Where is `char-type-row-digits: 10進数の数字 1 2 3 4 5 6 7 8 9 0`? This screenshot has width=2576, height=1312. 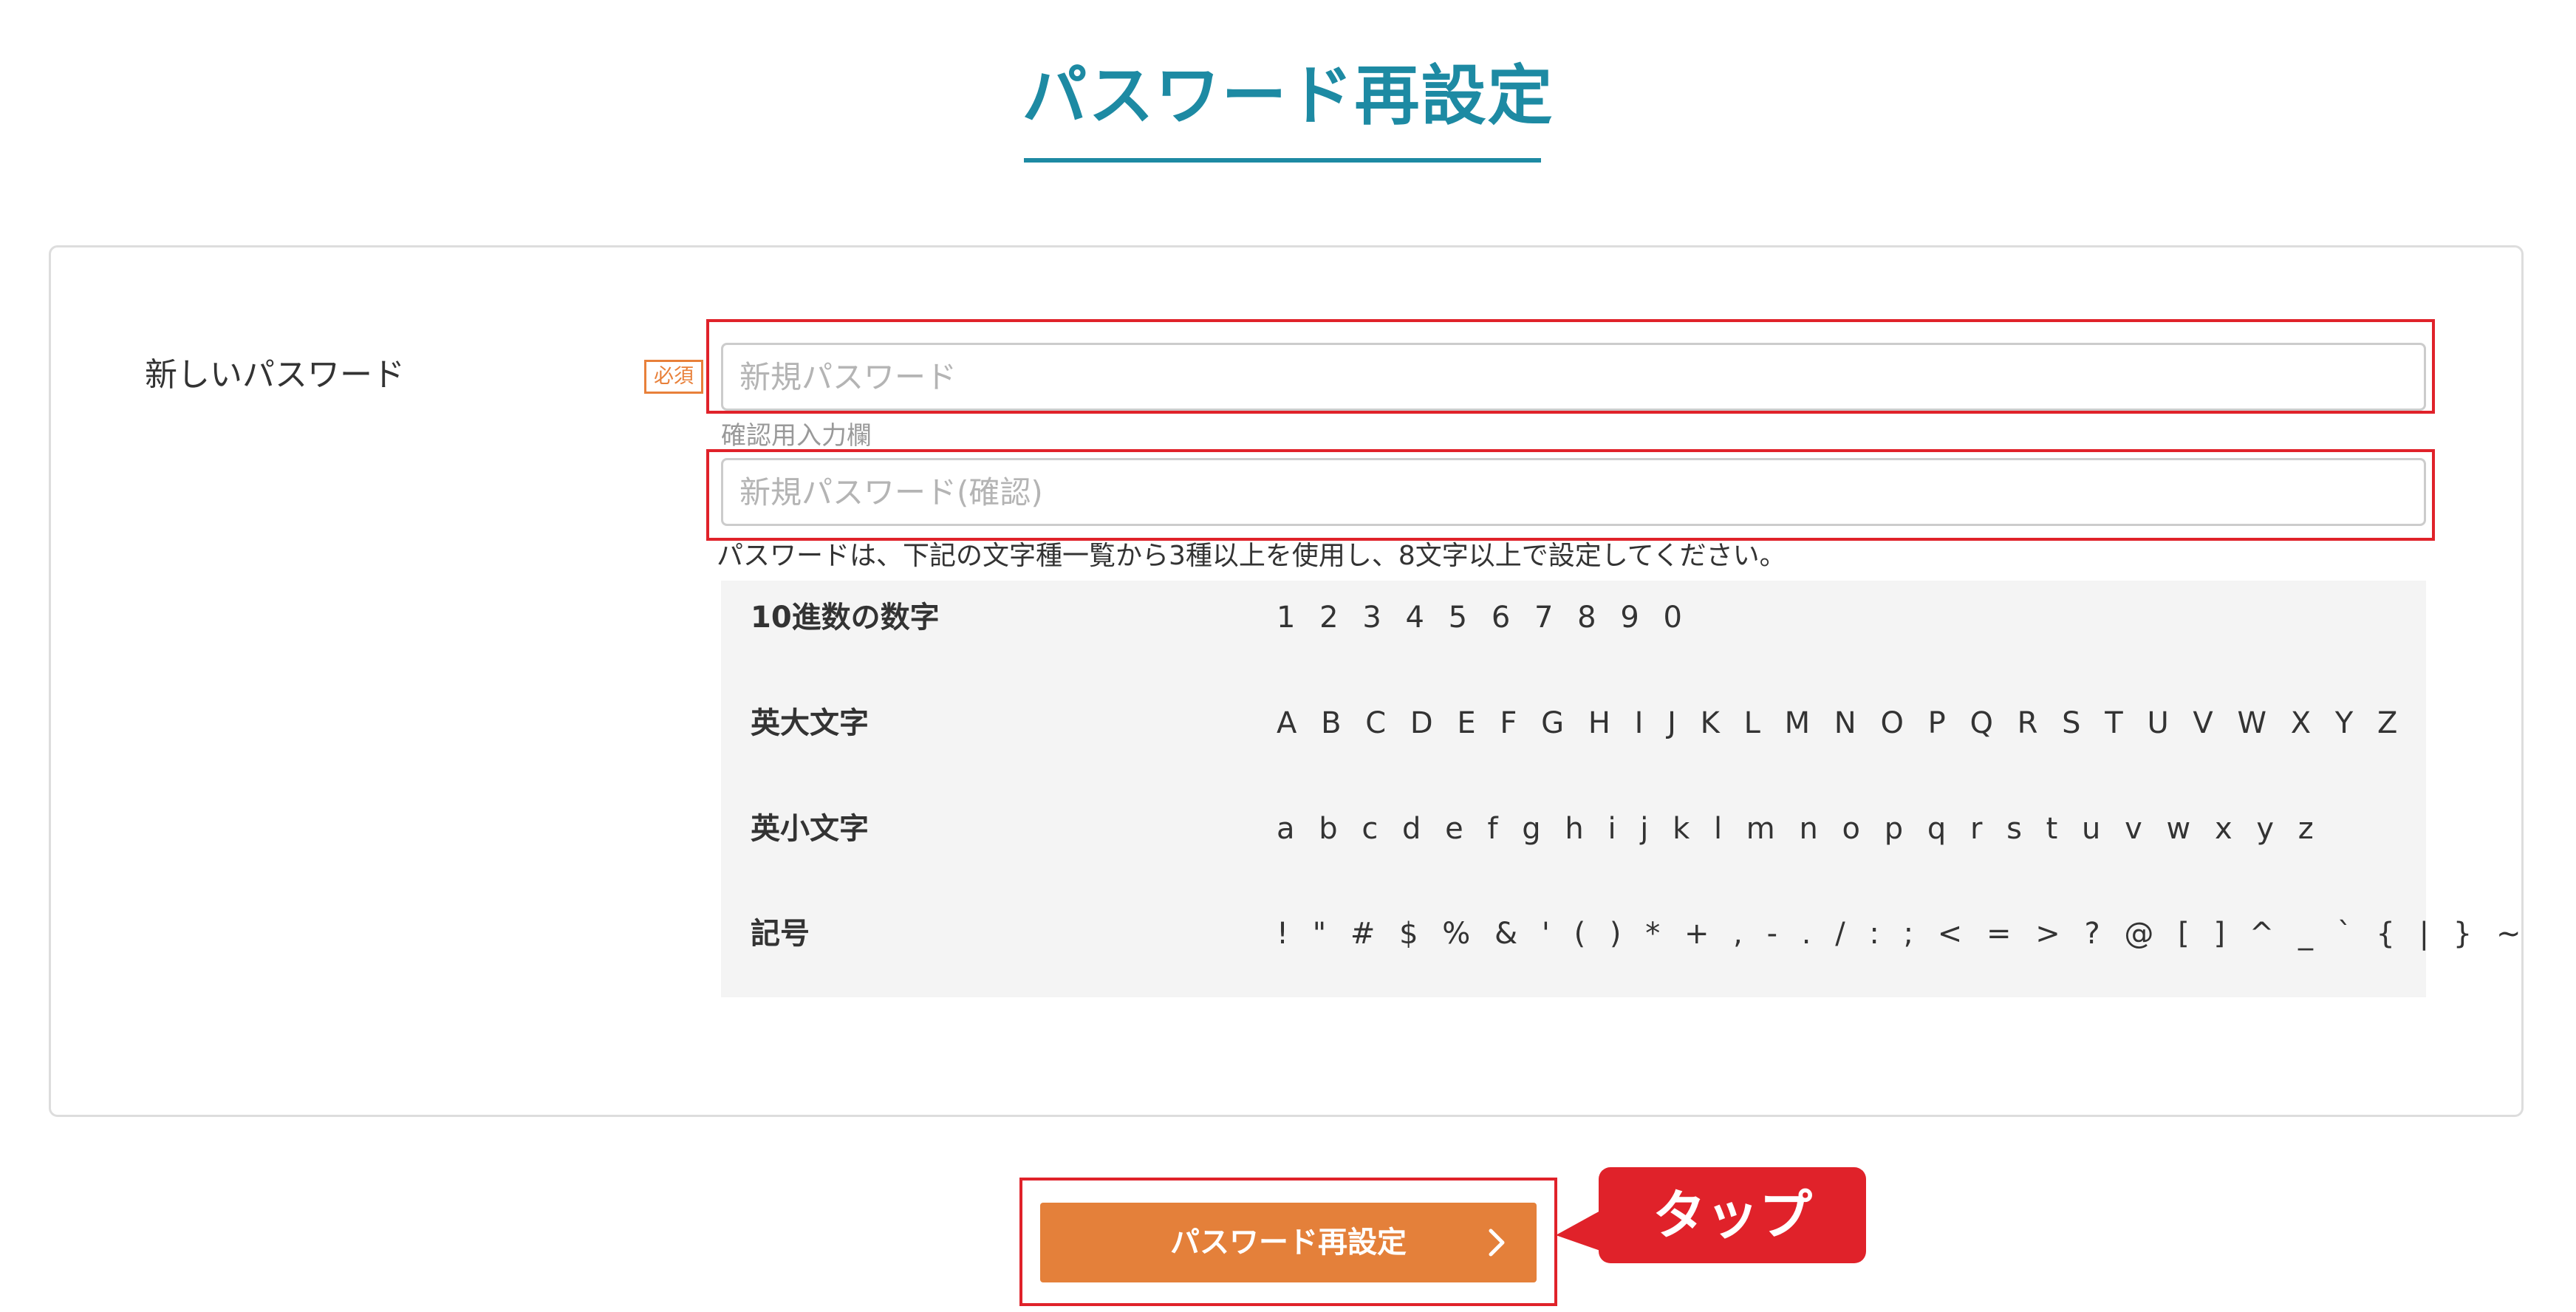 char-type-row-digits: 10進数の数字 1 2 3 4 5 6 7 8 9 0 is located at coordinates (1574, 618).